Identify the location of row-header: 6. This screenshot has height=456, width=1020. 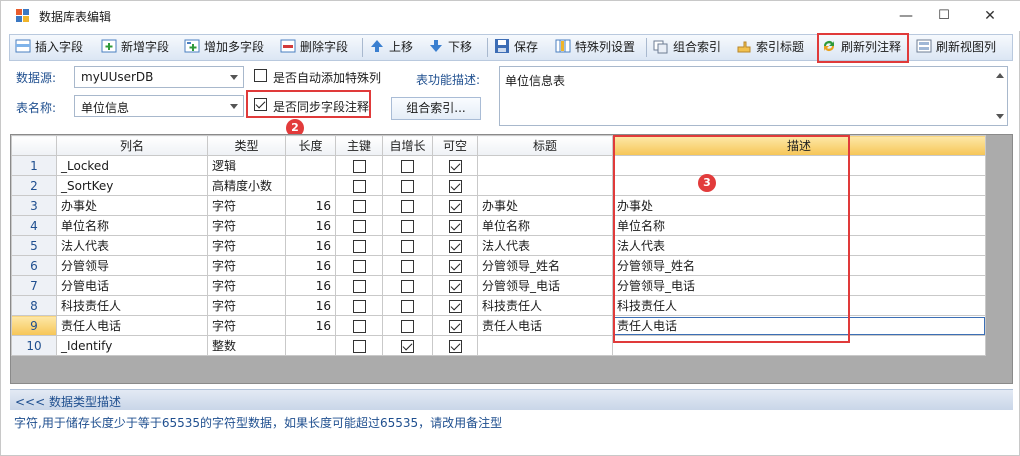
(34, 265).